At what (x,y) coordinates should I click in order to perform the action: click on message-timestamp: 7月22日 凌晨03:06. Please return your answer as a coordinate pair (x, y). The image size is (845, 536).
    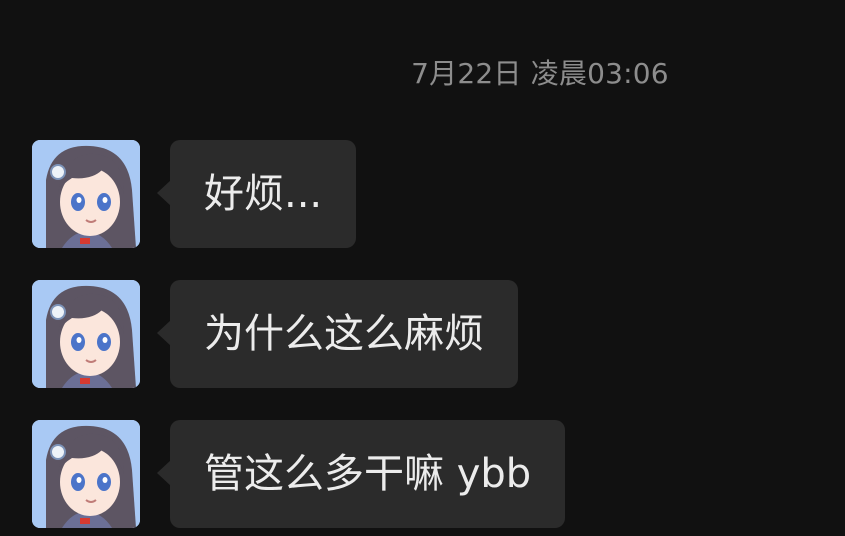
    Looking at the image, I should click on (540, 73).